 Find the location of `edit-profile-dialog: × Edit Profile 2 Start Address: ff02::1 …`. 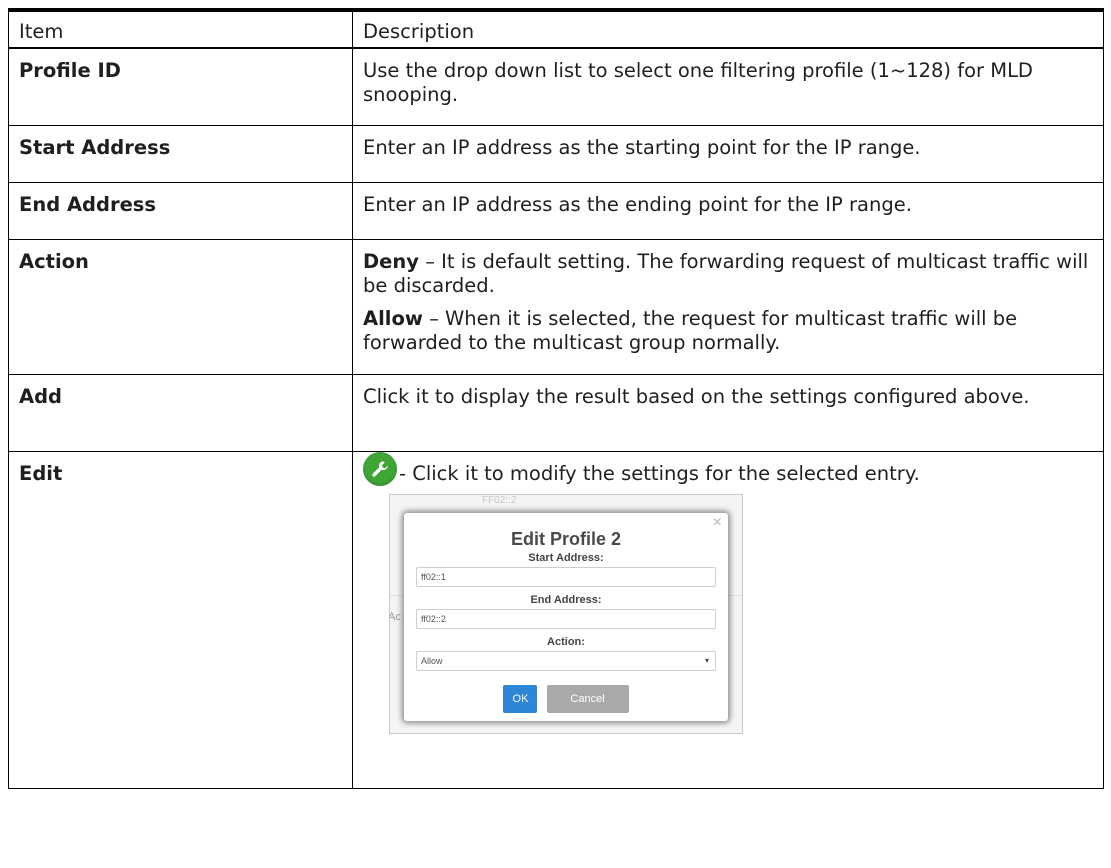

edit-profile-dialog: × Edit Profile 2 Start Address: ff02::1 … is located at coordinates (566, 617).